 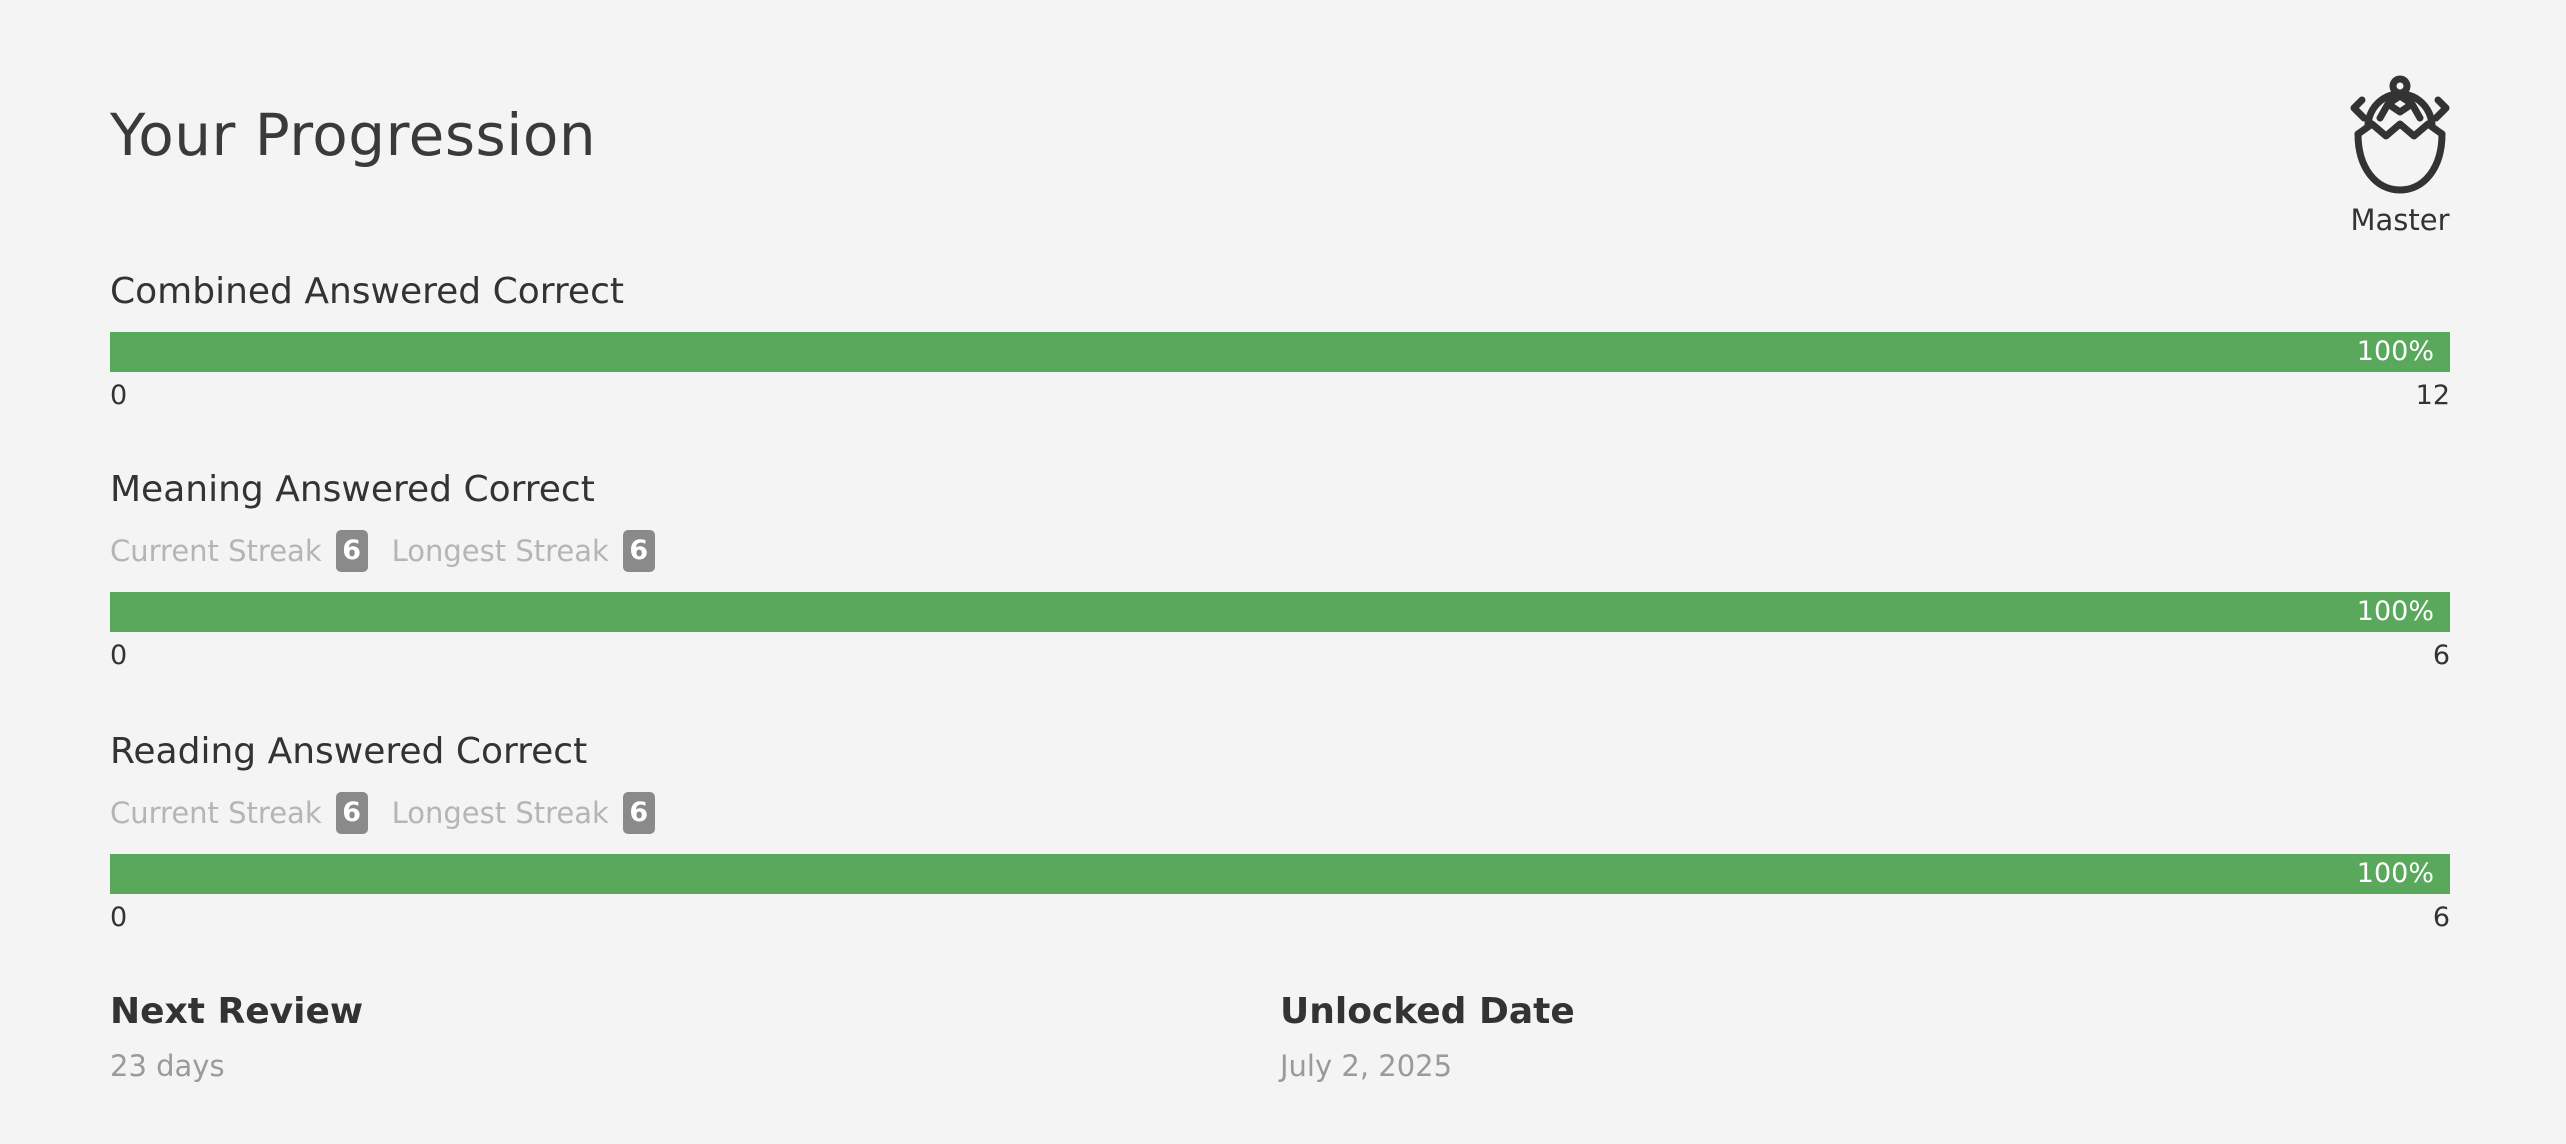 What do you see at coordinates (1280, 659) in the screenshot?
I see `meaning-scale: 0 6` at bounding box center [1280, 659].